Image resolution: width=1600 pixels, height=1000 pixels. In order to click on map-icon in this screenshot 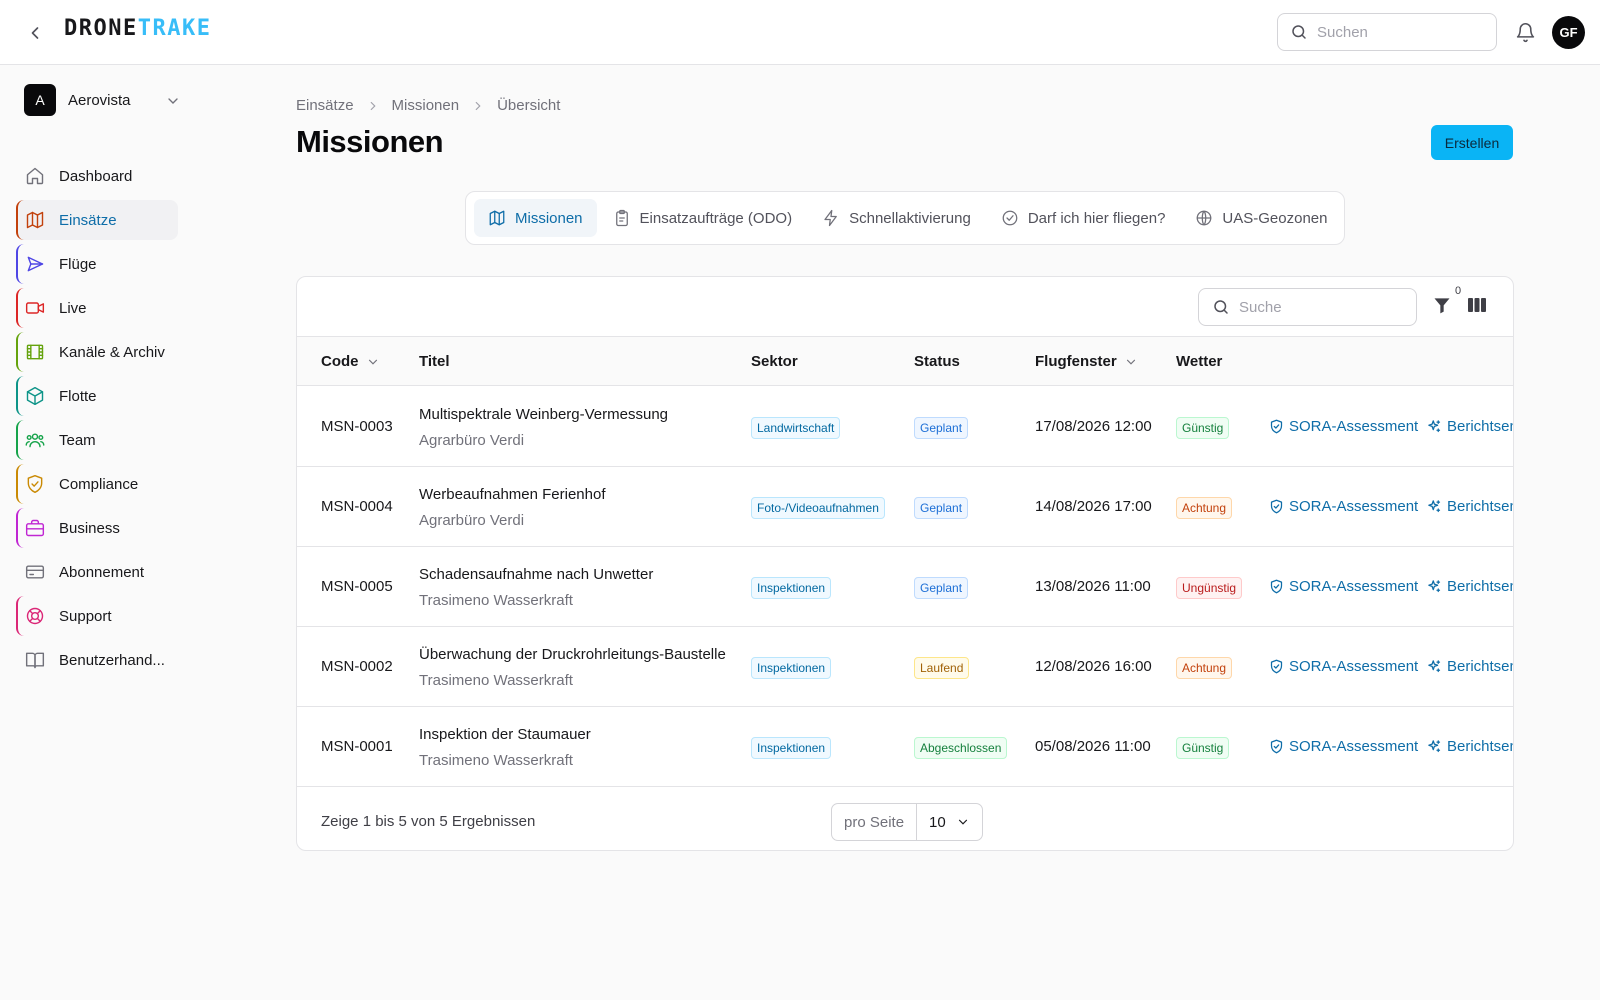, I will do `click(497, 218)`.